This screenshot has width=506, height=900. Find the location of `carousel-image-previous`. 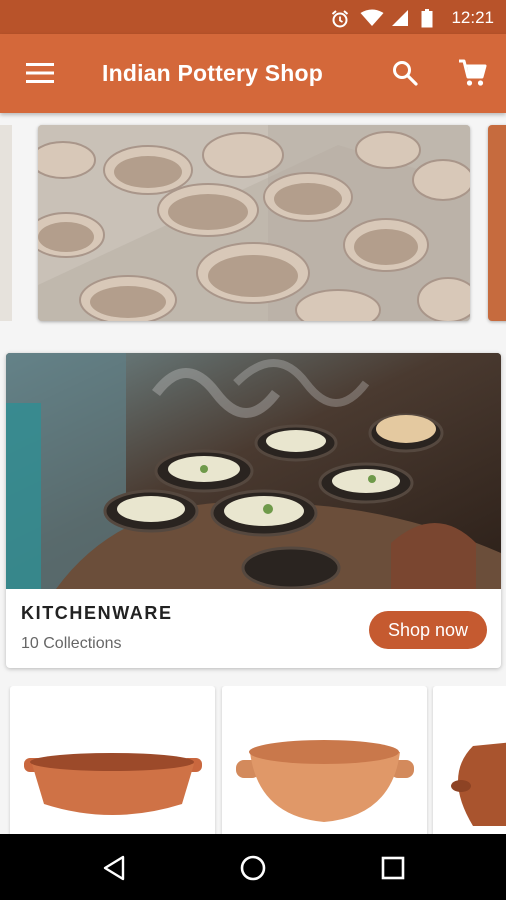

carousel-image-previous is located at coordinates (6, 223).